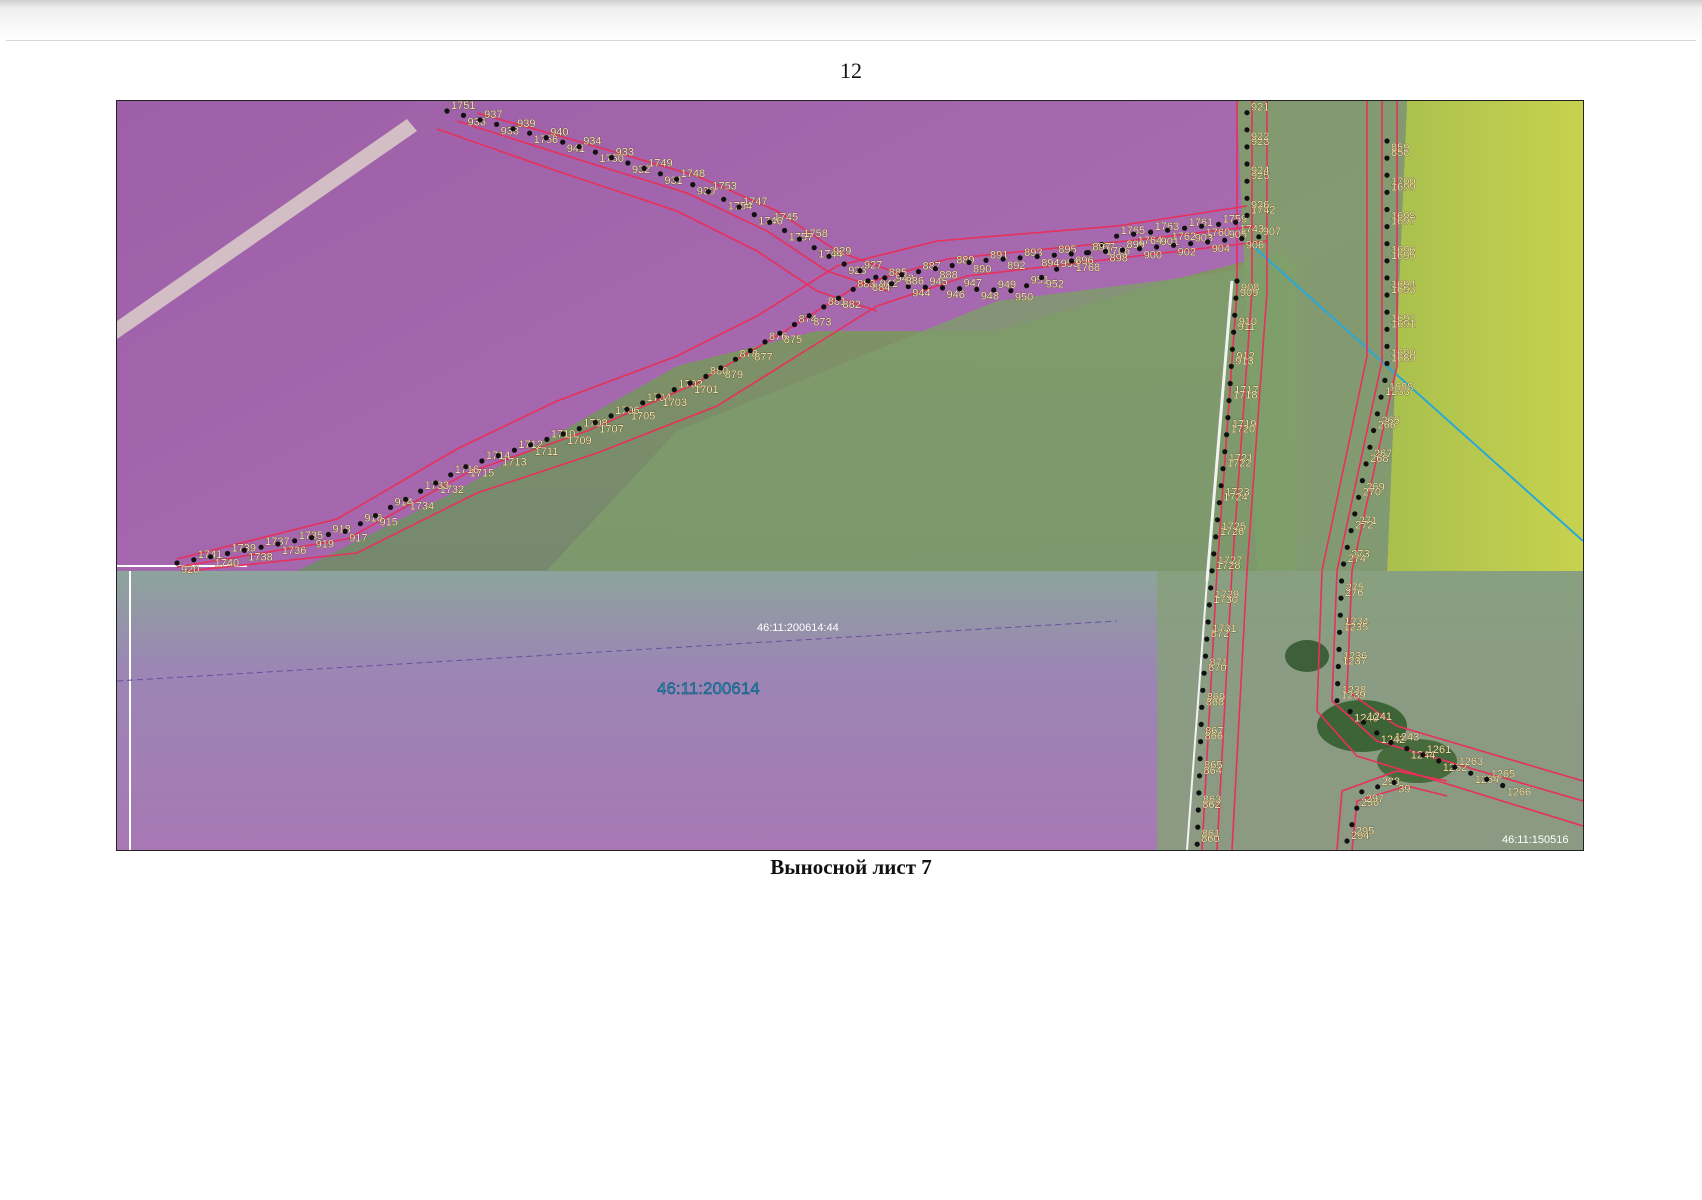  What do you see at coordinates (1260, 171) in the screenshot?
I see `boundary-point-label-924: 924` at bounding box center [1260, 171].